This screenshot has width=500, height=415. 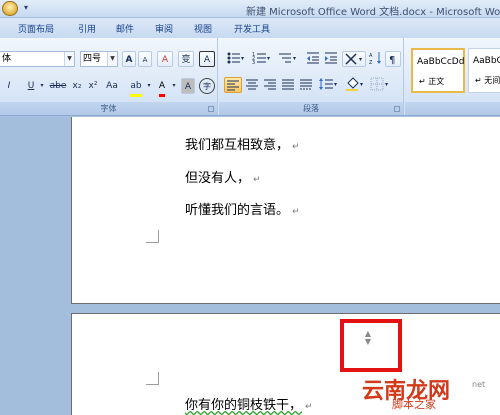 I want to click on text-highlight-button: ab, so click(x=136, y=87).